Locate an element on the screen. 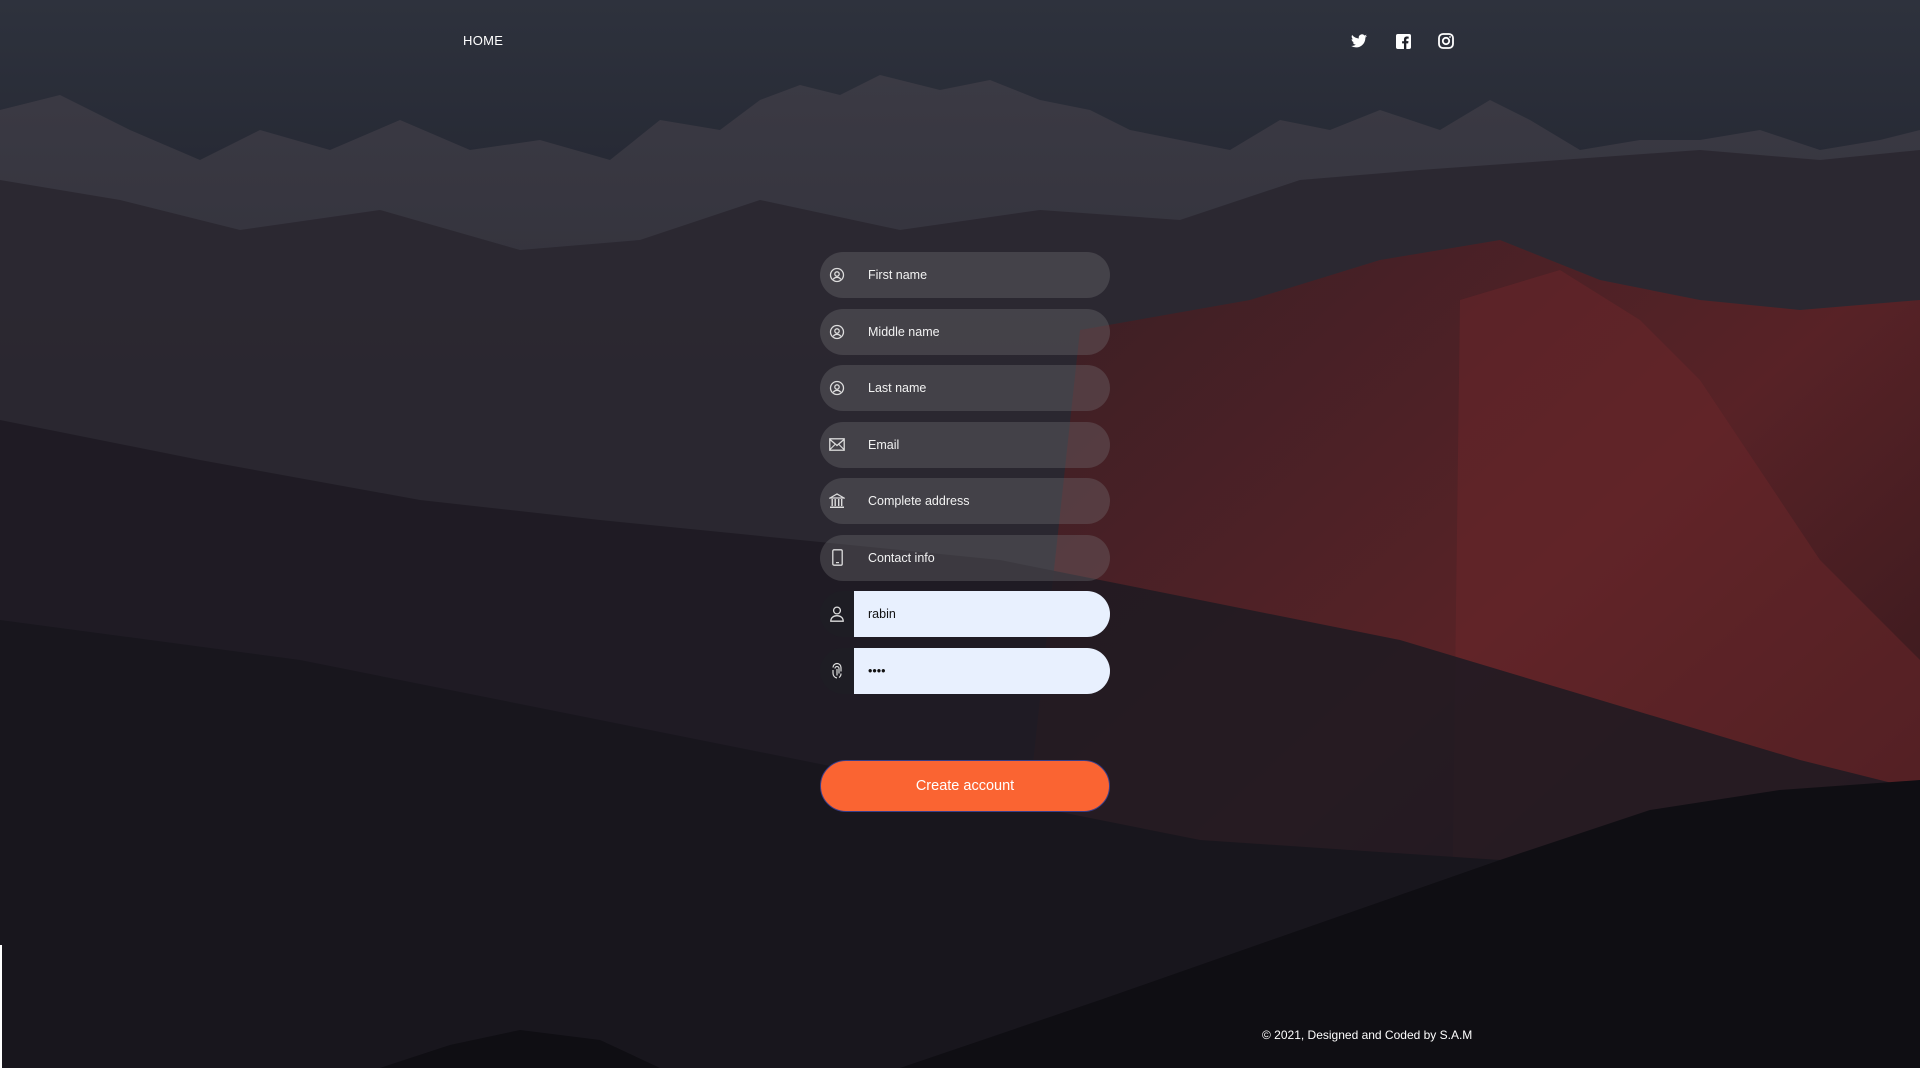 This screenshot has height=1068, width=1920. middle-name-input is located at coordinates (982, 331).